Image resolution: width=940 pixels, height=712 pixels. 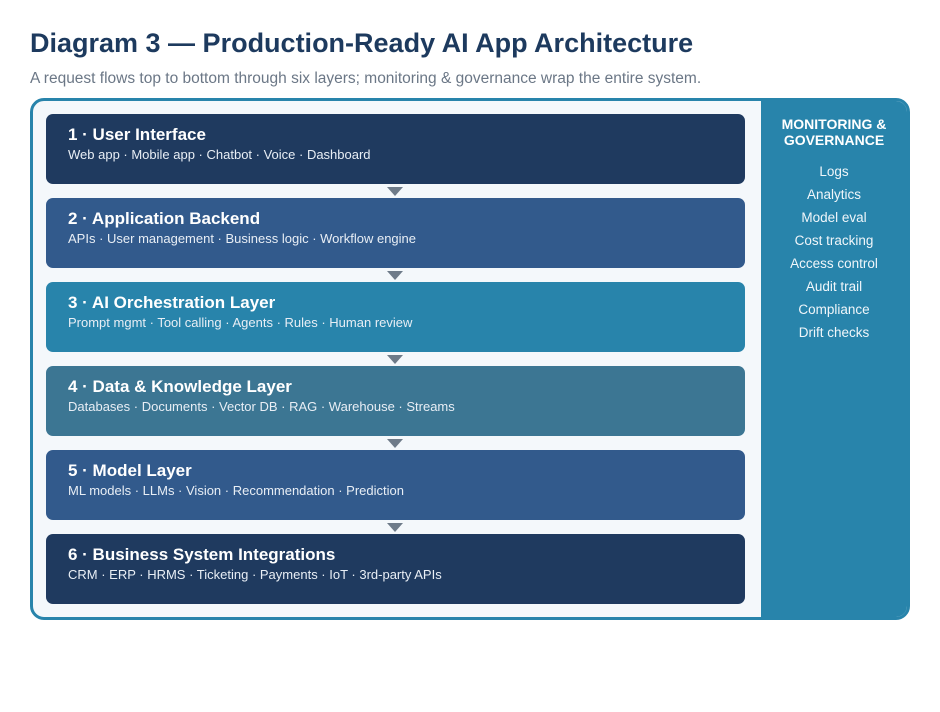 I want to click on panel-title: MONITORING & GOVERNANCE, so click(x=834, y=132).